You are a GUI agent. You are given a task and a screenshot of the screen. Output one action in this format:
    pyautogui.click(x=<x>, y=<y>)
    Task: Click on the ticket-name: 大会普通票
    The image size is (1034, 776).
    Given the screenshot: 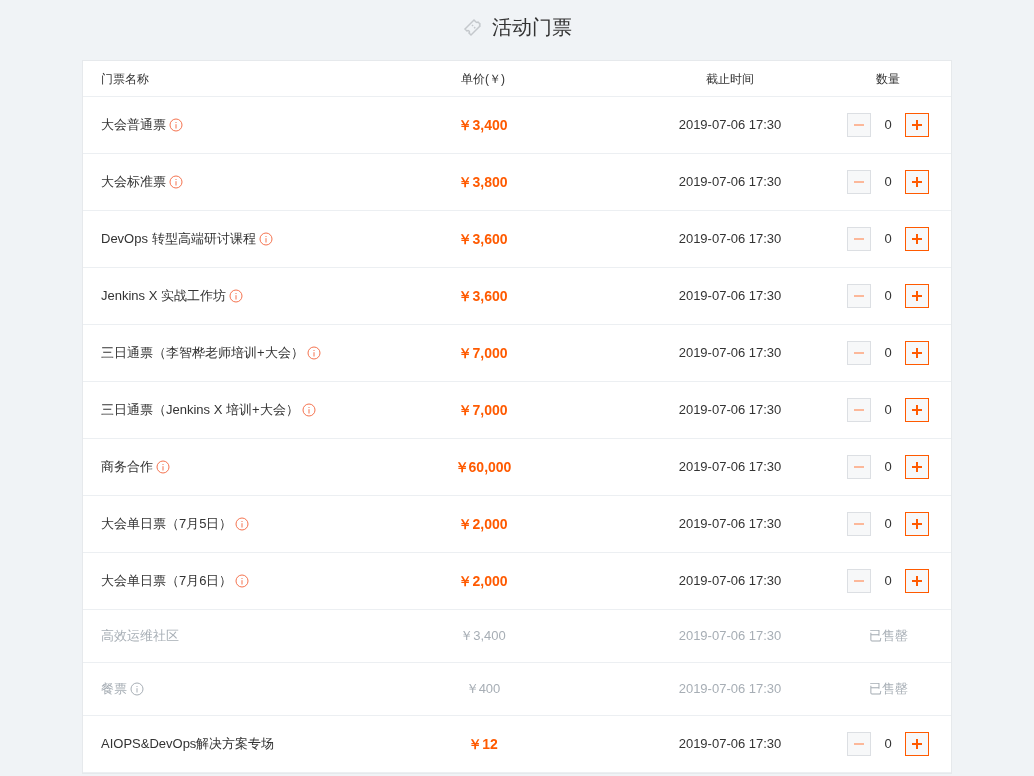 What is the action you would take?
    pyautogui.click(x=133, y=125)
    